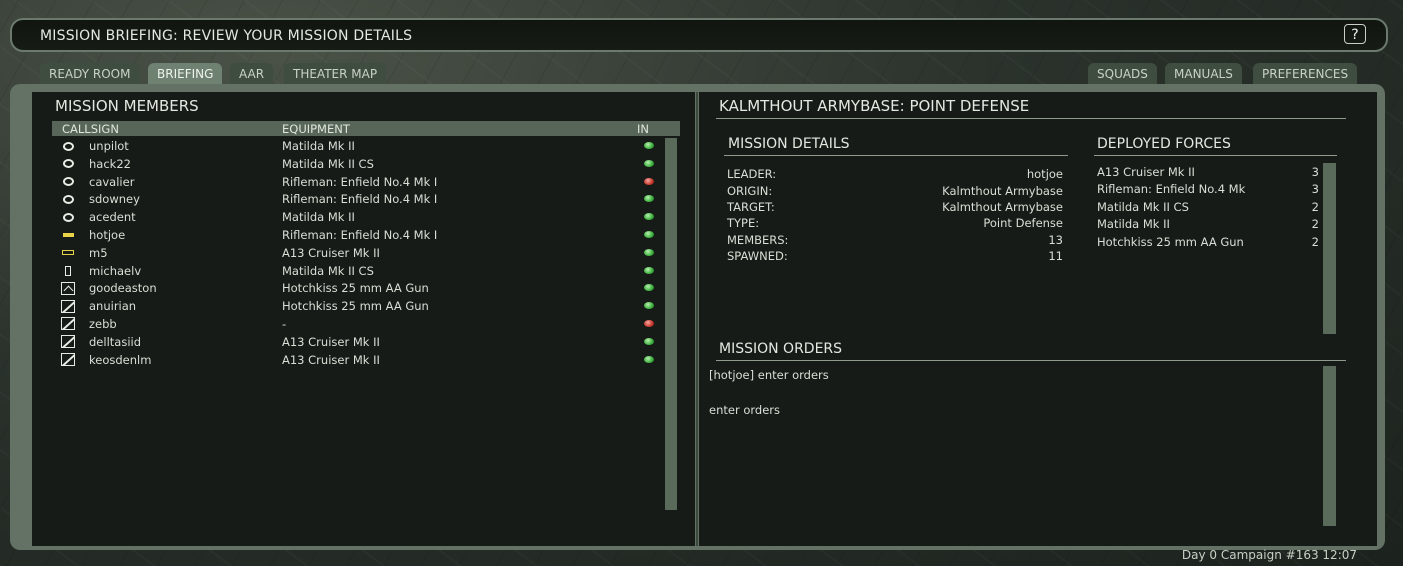  I want to click on detail-type: TYPE: Point Defense, so click(895, 225).